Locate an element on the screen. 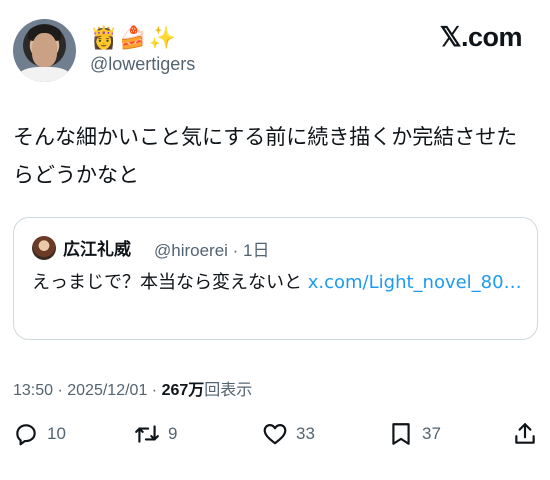 The width and height of the screenshot is (550, 480). share-button is located at coordinates (525, 434).